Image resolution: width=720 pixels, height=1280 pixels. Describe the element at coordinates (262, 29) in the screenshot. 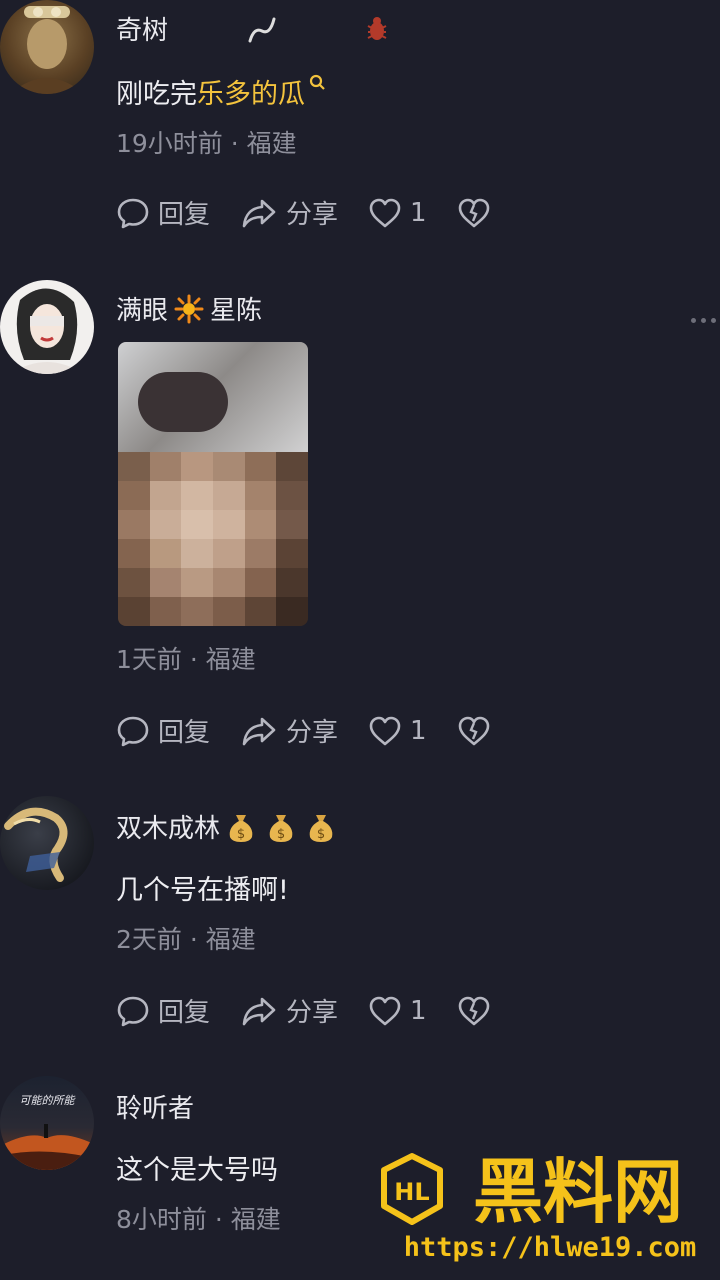

I see `squiggle-icon` at that location.